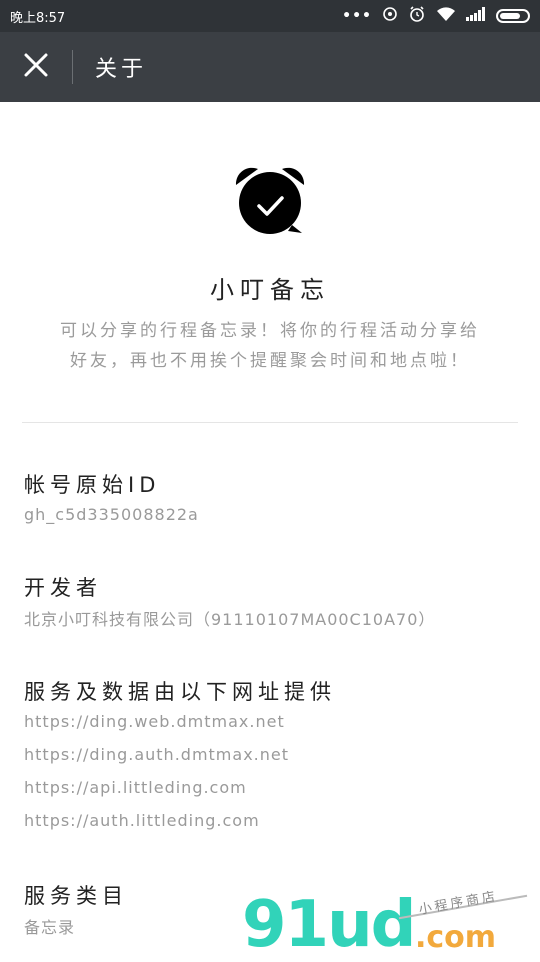 The height and width of the screenshot is (962, 540). Describe the element at coordinates (111, 514) in the screenshot. I see `account-id-value: gh_c5d335008822a` at that location.